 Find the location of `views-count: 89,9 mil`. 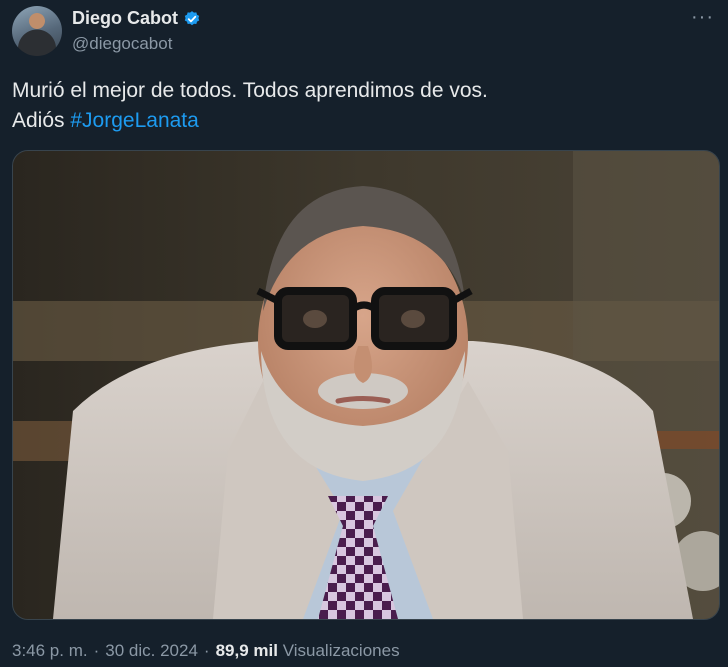

views-count: 89,9 mil is located at coordinates (246, 650).